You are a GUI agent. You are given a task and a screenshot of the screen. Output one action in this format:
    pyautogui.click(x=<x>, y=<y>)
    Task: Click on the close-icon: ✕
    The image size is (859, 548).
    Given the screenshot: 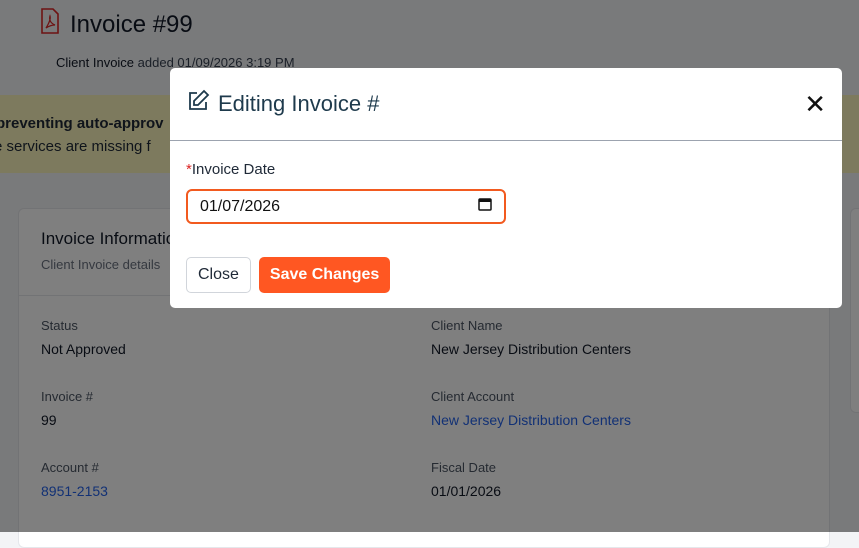 What is the action you would take?
    pyautogui.click(x=815, y=104)
    